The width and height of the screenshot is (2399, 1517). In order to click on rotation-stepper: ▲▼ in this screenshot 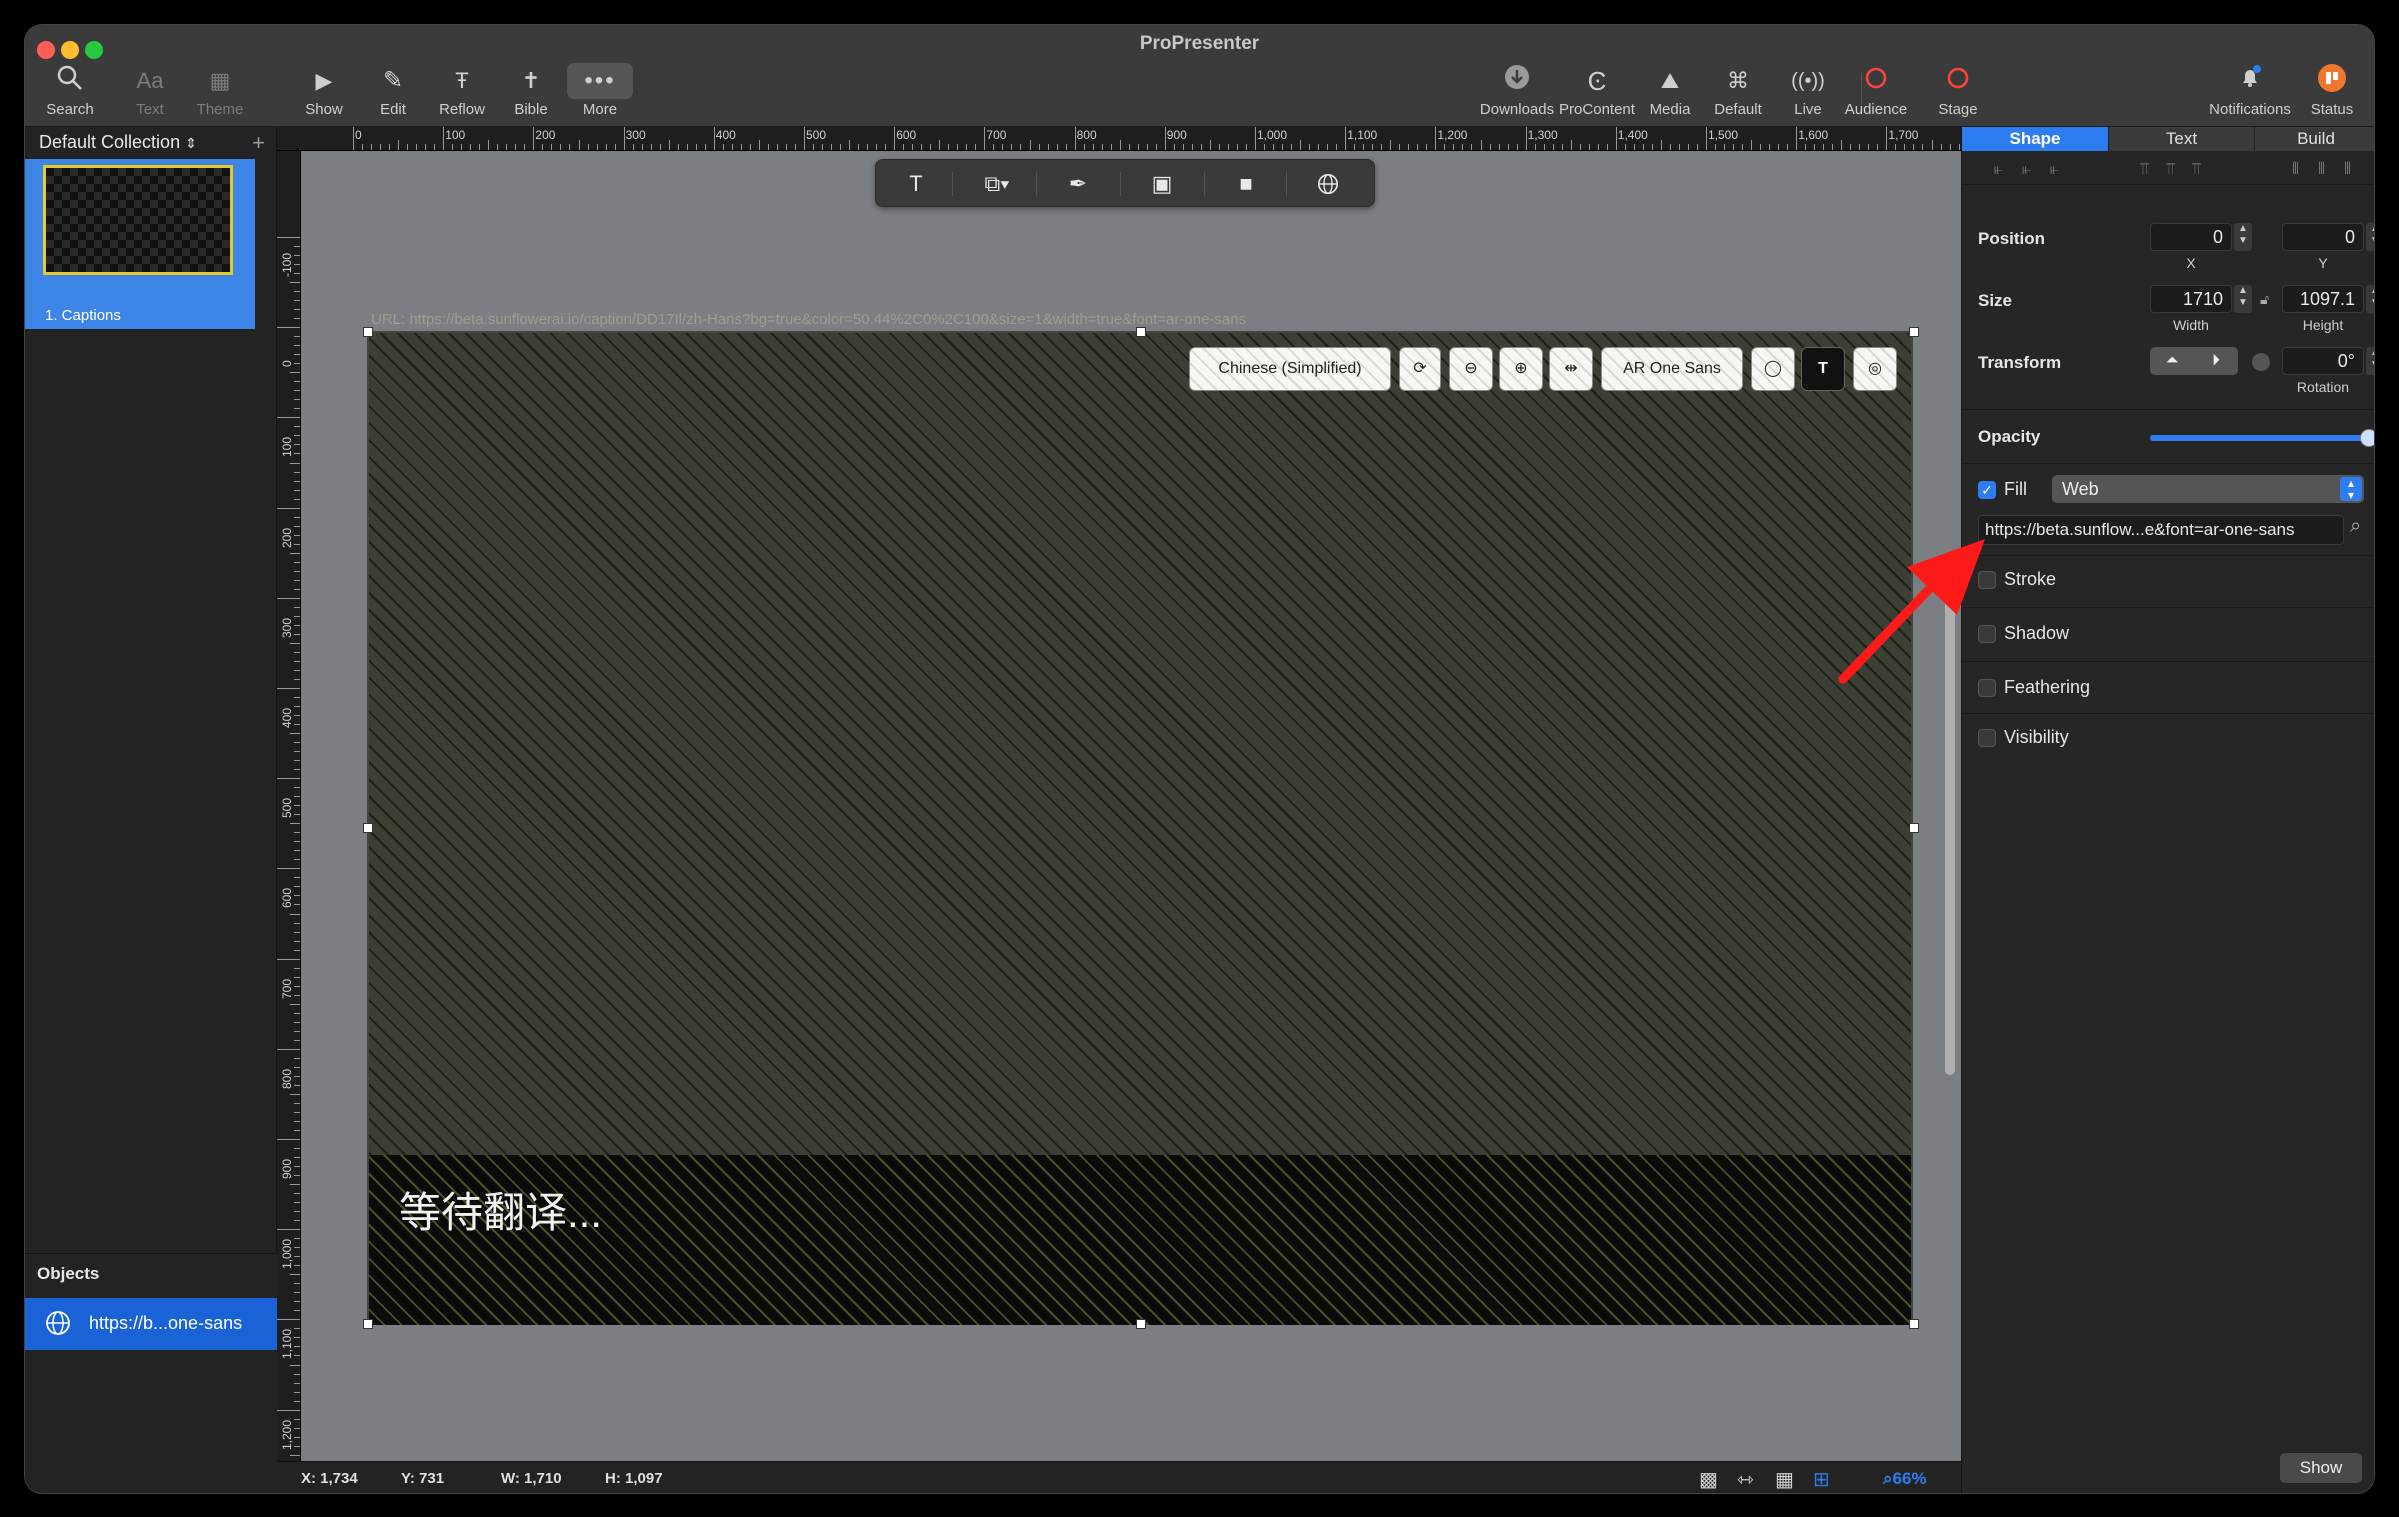, I will do `click(2370, 361)`.